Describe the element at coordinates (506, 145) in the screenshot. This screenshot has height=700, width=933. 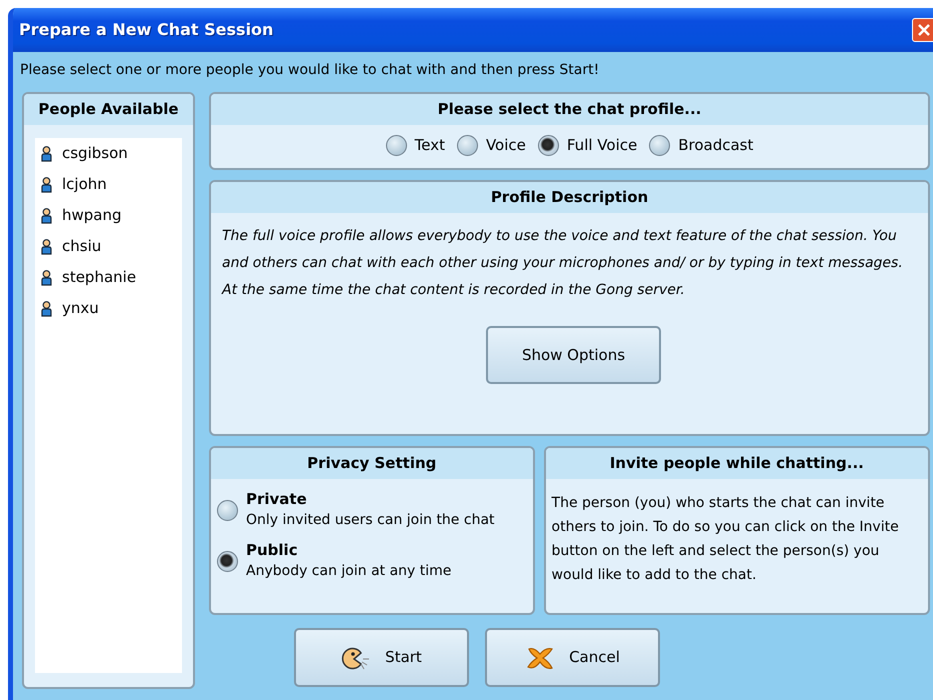
I see `radio-label: Voice` at that location.